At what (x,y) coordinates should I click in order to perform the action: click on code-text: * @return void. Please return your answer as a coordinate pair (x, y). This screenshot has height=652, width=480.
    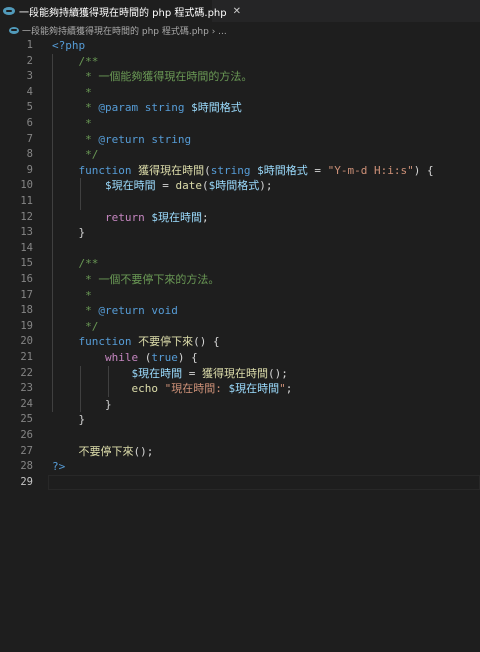
    Looking at the image, I should click on (115, 311).